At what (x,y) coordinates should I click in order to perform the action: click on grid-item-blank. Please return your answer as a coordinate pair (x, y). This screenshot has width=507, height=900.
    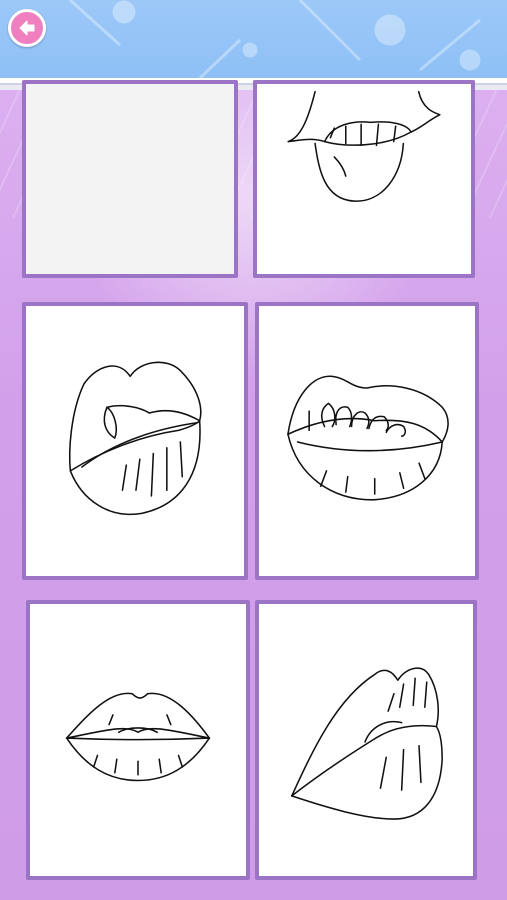
    Looking at the image, I should click on (130, 179).